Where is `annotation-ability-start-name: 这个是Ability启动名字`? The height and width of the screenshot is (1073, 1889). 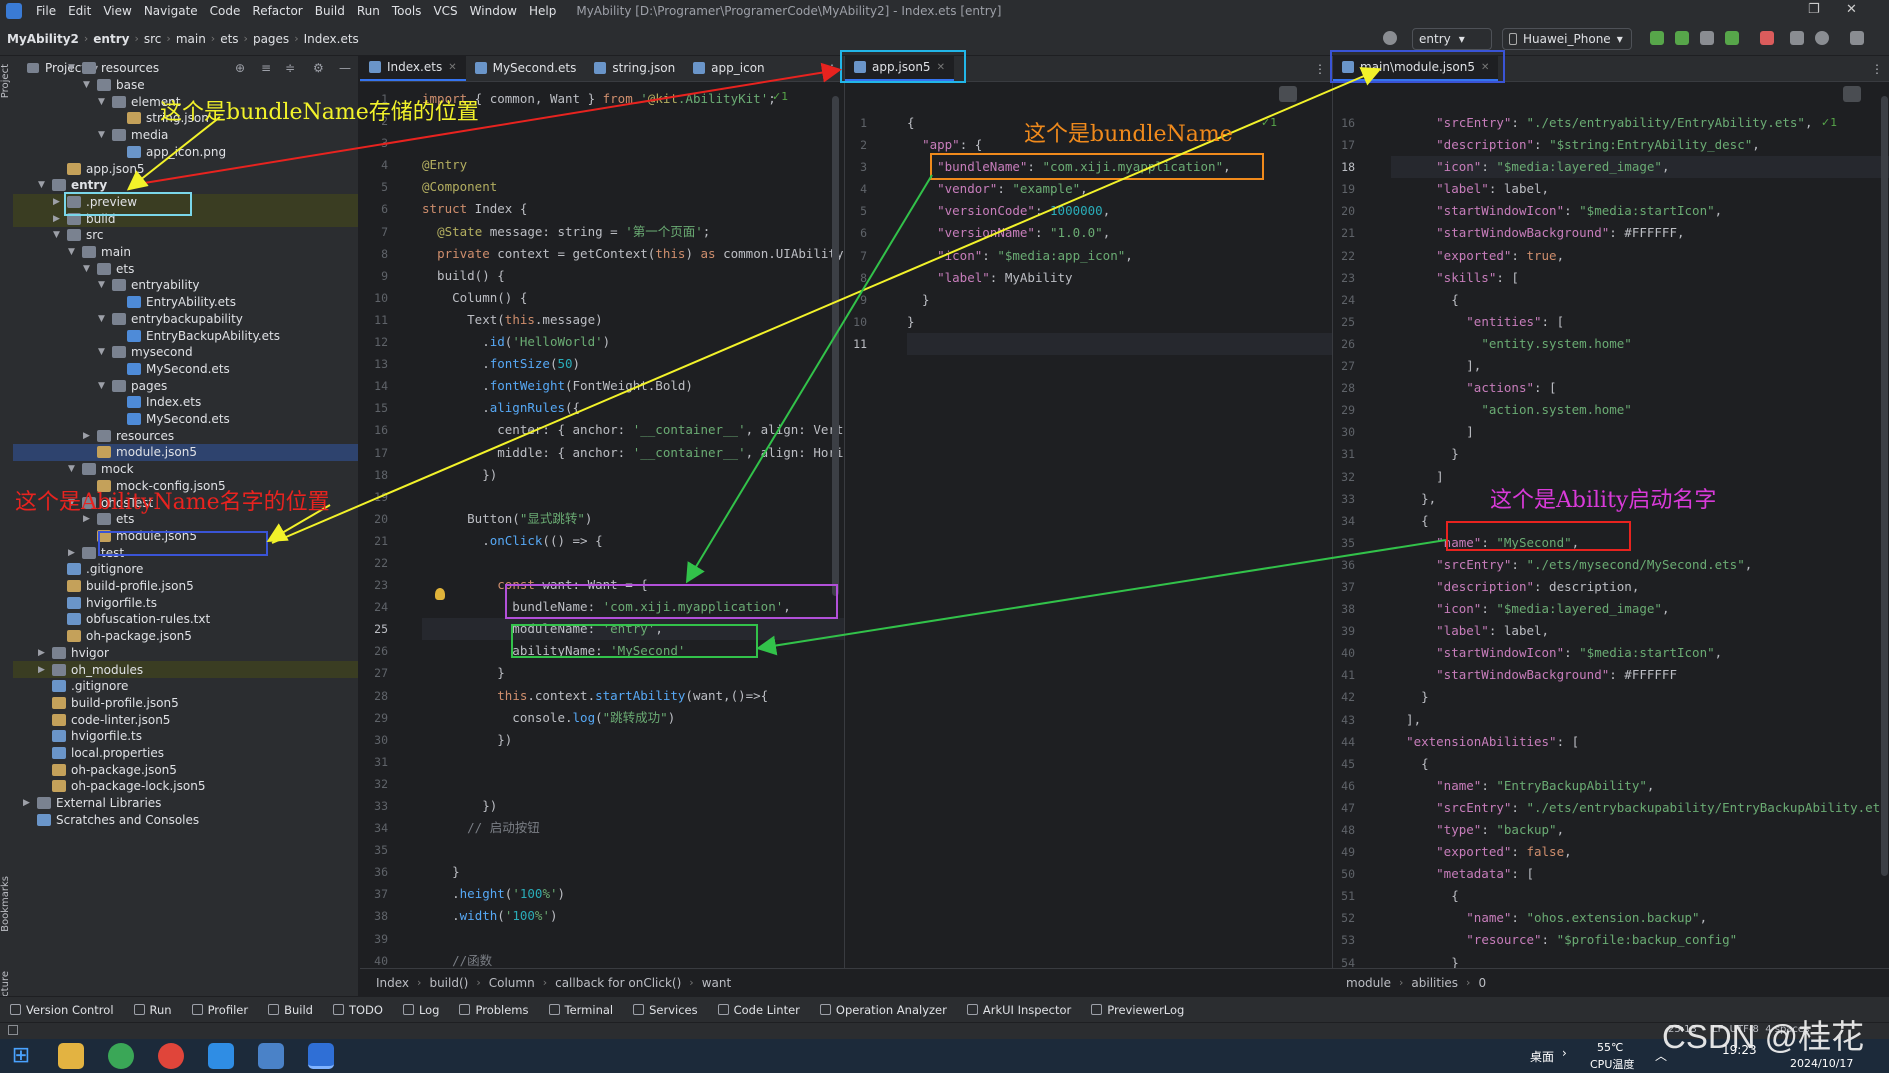 annotation-ability-start-name: 这个是Ability启动名字 is located at coordinates (1603, 500).